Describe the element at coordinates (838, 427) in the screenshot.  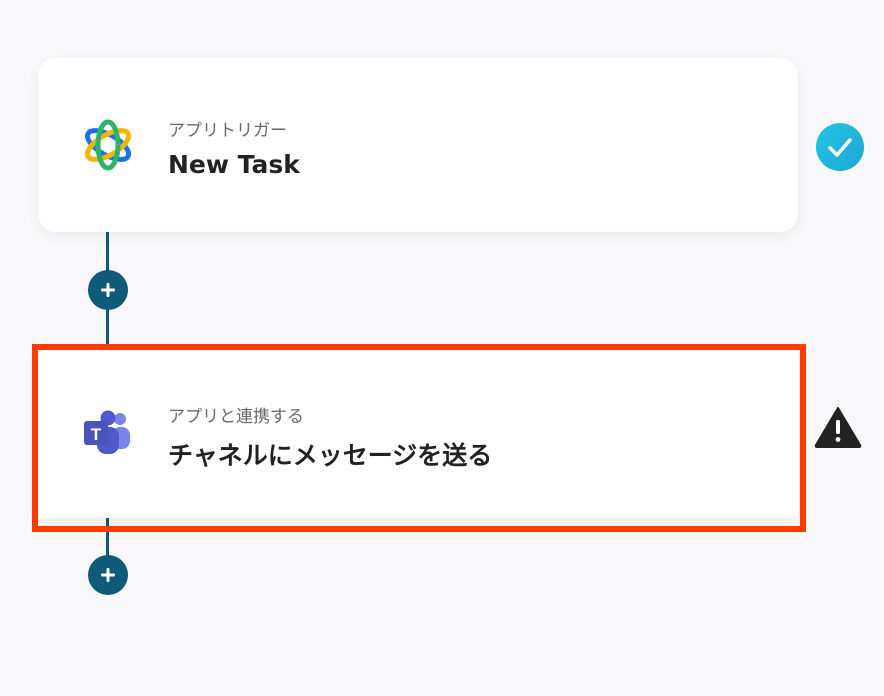
I see `warning-triangle-icon` at that location.